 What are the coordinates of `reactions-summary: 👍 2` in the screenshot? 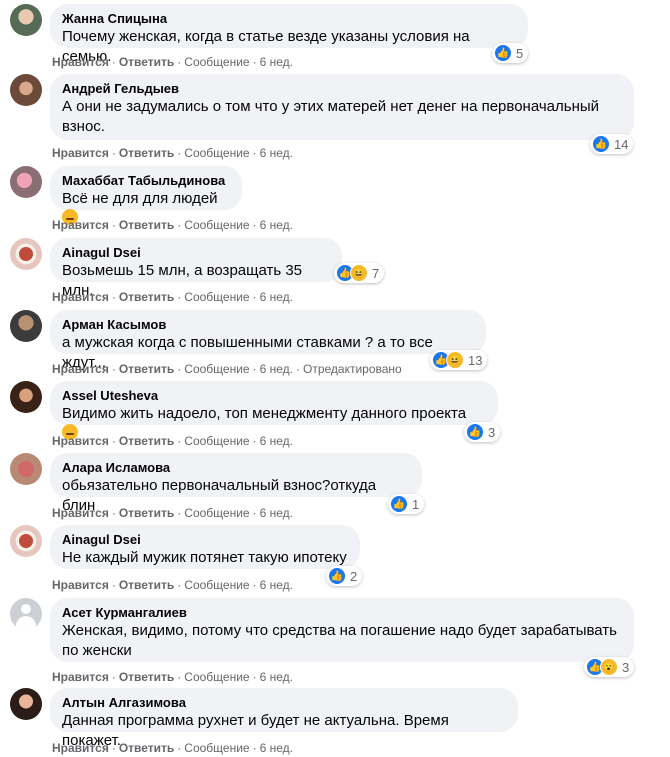 It's located at (344, 576).